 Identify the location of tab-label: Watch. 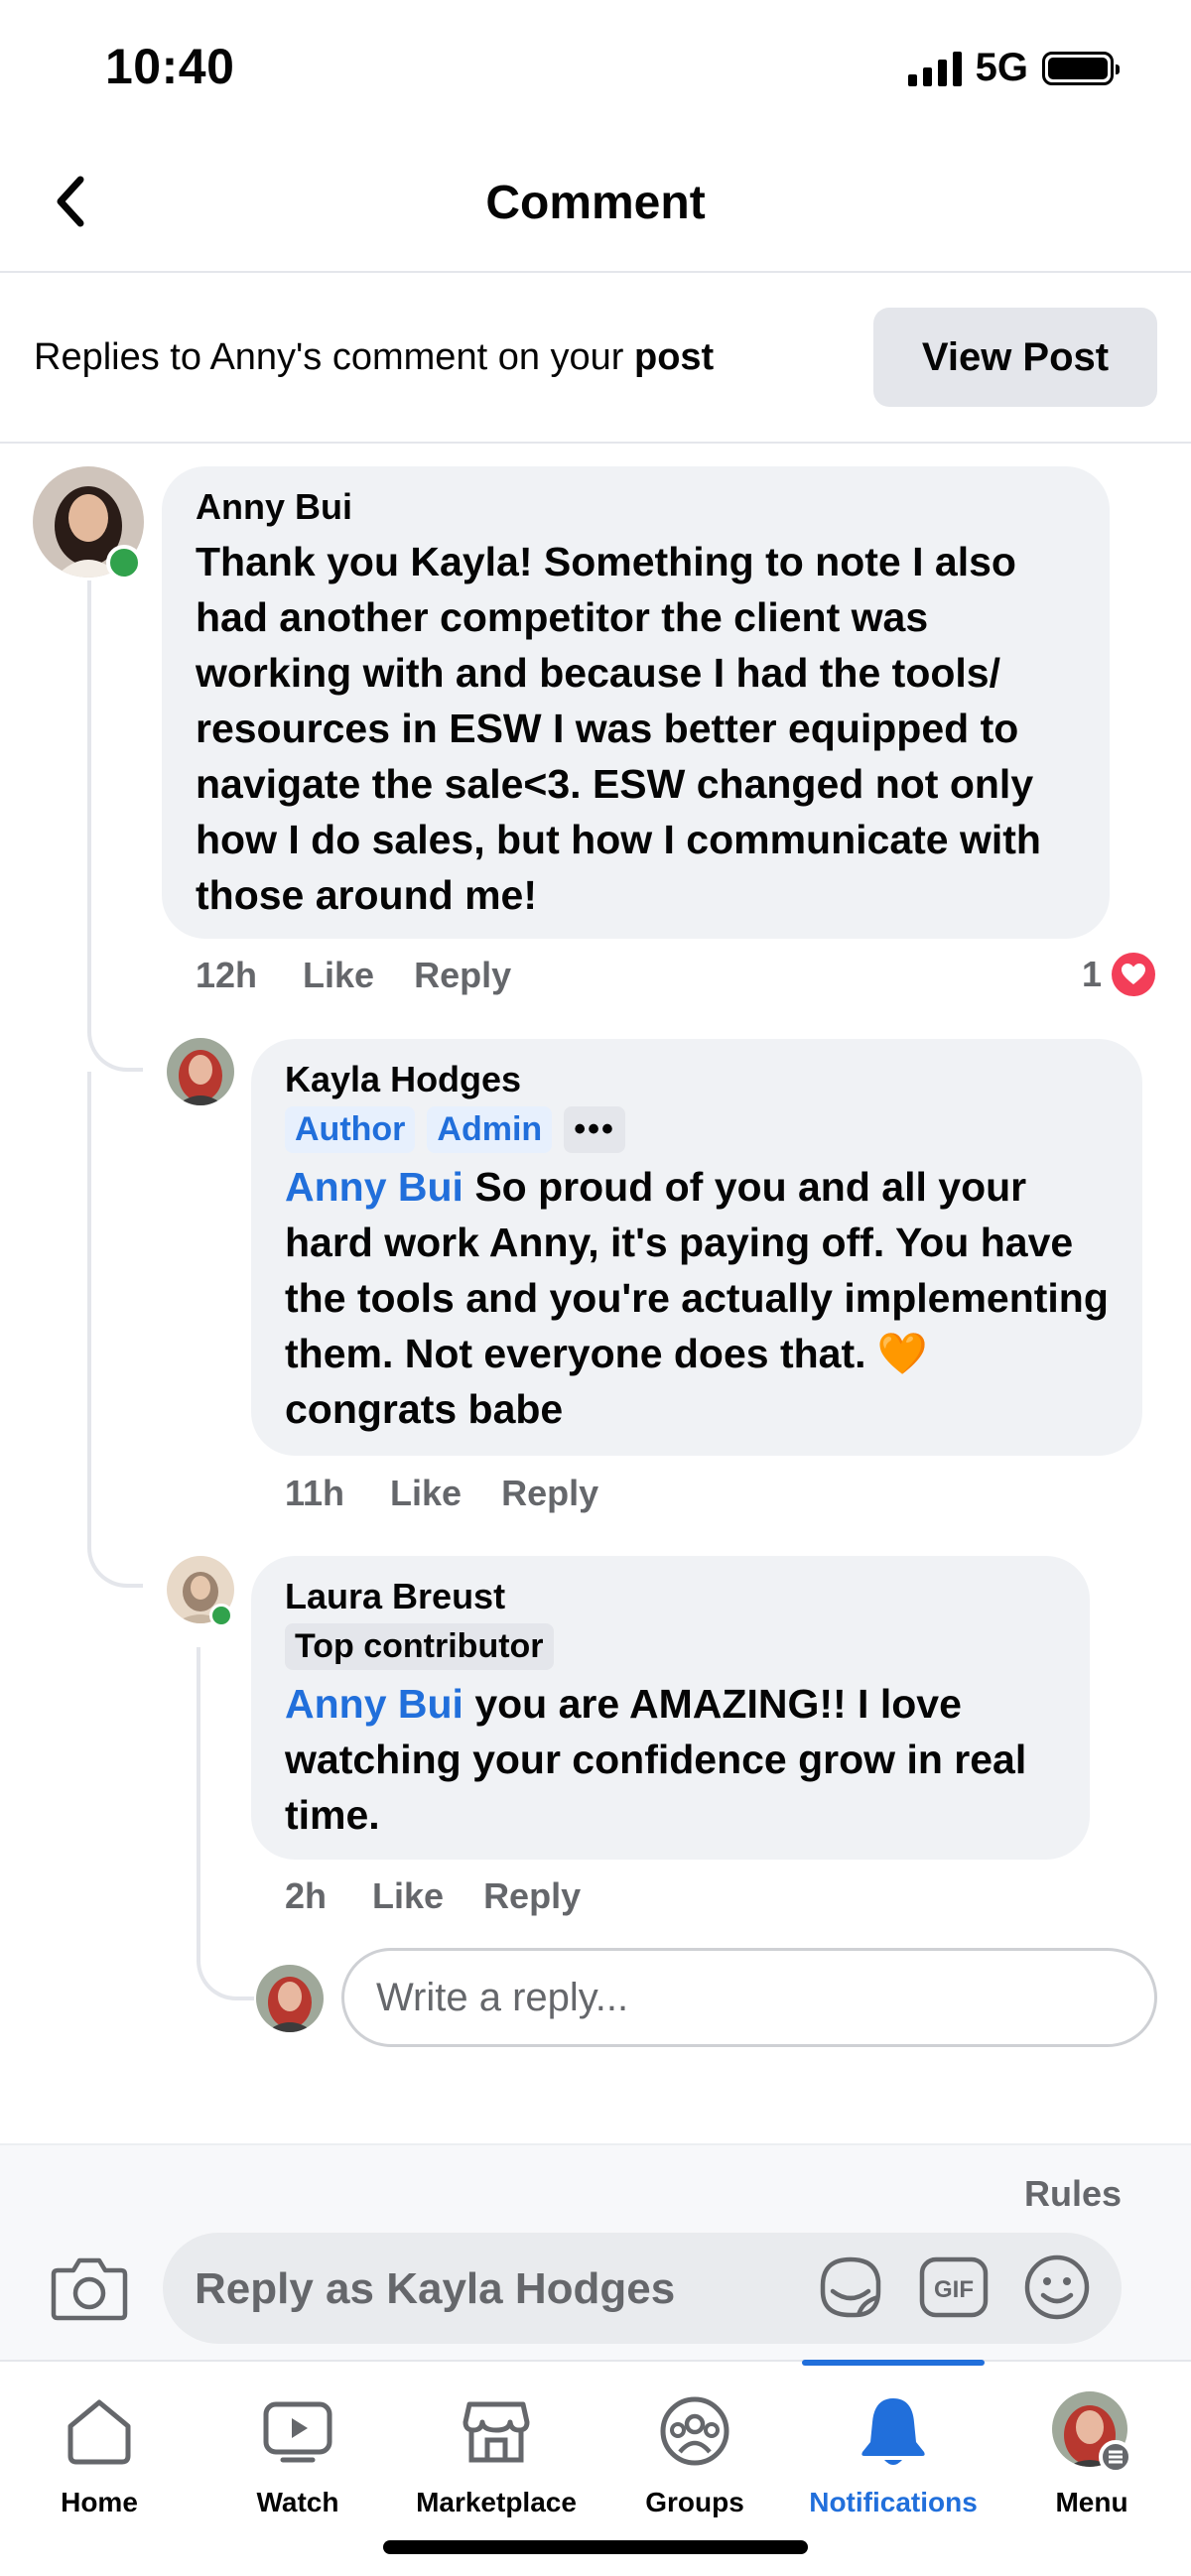
(298, 2502).